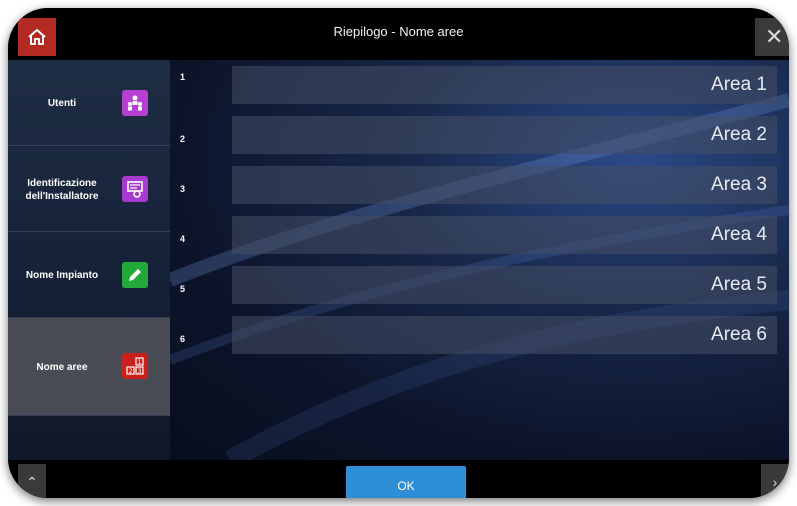  Describe the element at coordinates (135, 189) in the screenshot. I see `installer-id-icon` at that location.